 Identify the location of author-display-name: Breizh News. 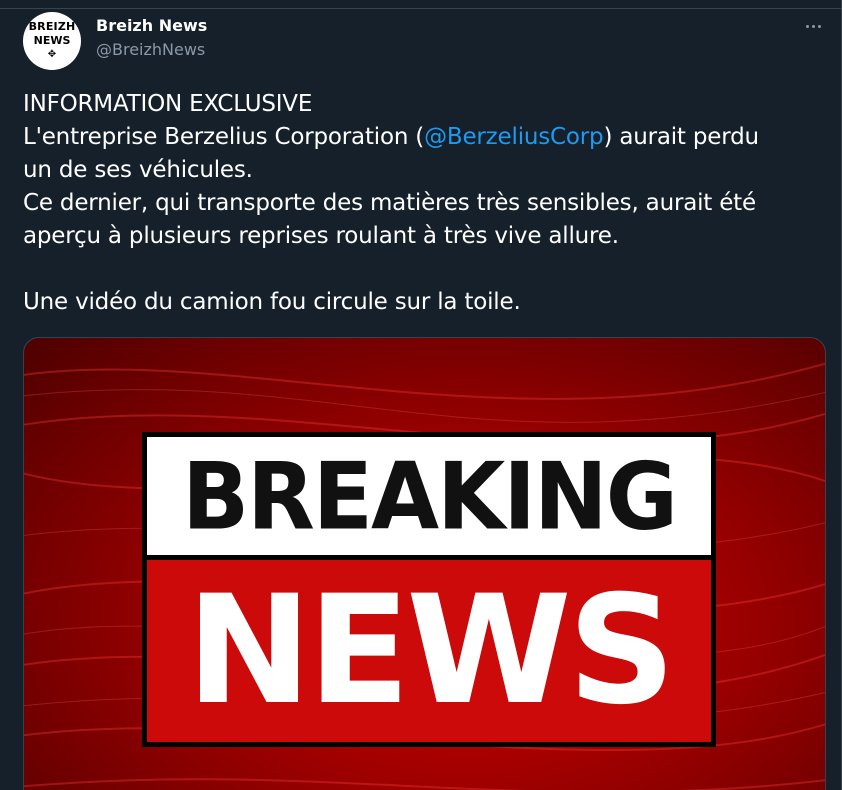
(151, 25).